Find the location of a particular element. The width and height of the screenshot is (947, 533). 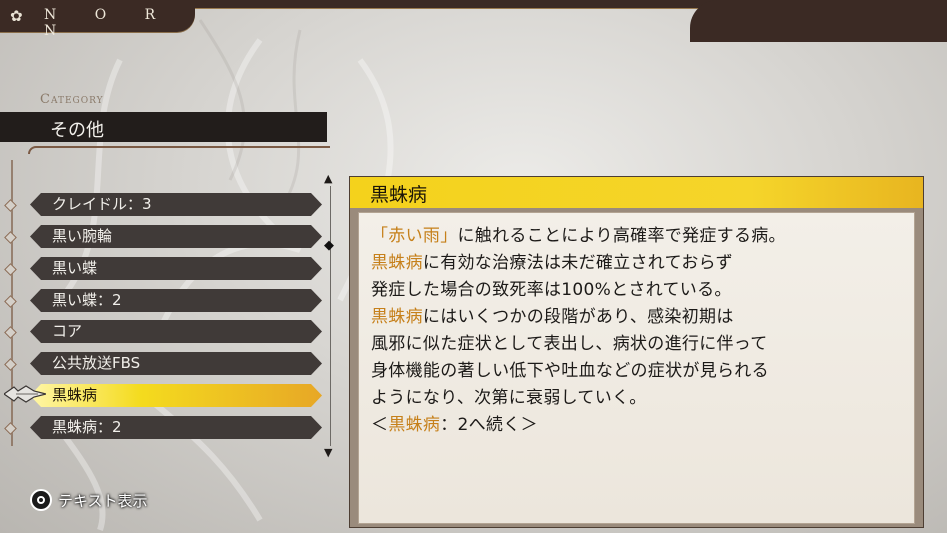

top-bar: ✿ N O R N is located at coordinates (473, 21).